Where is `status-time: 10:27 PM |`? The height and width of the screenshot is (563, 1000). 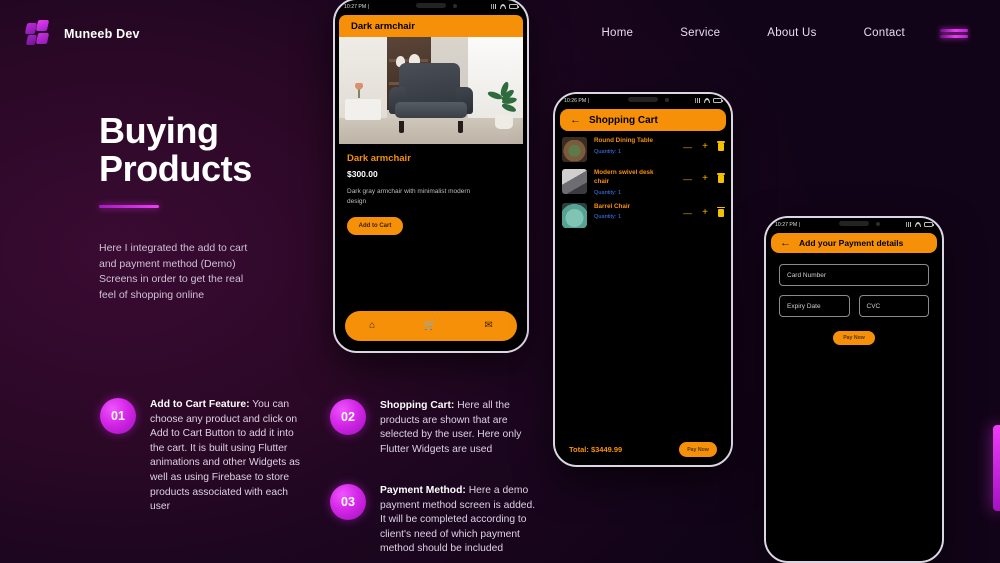 status-time: 10:27 PM | is located at coordinates (787, 224).